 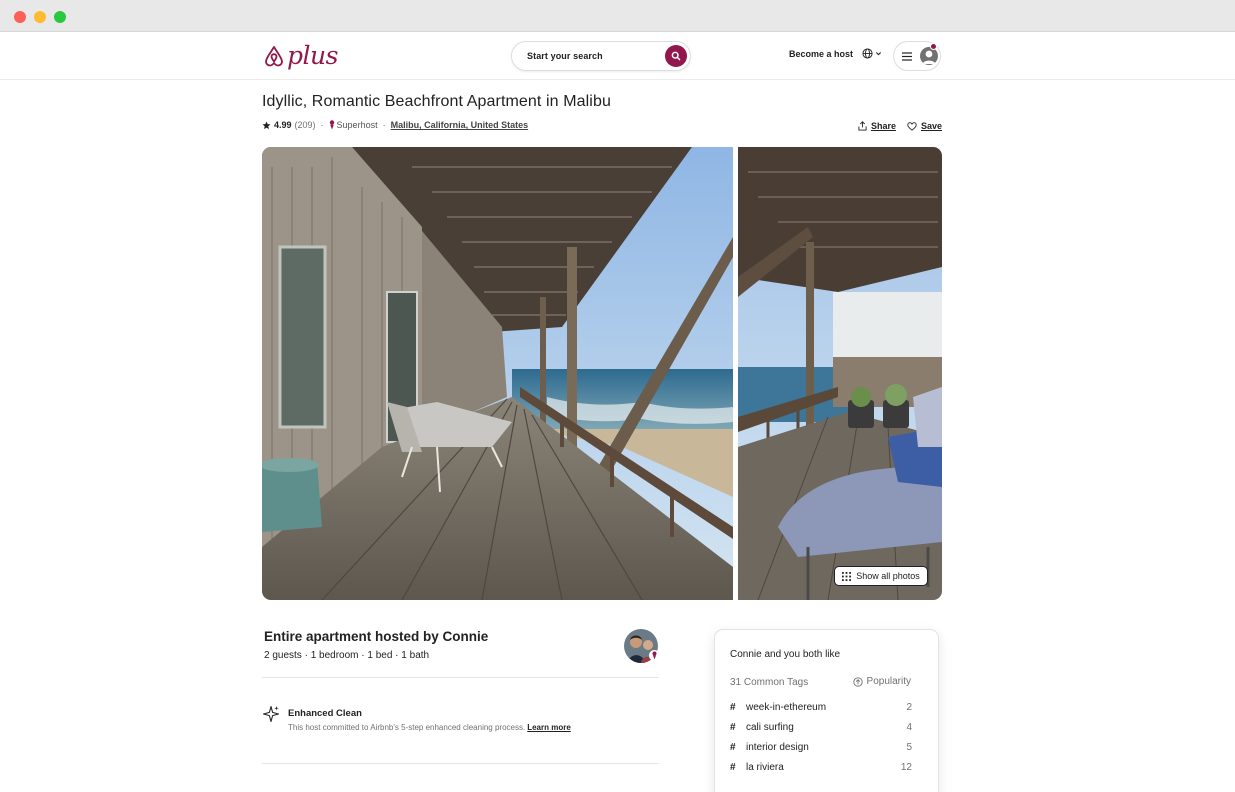 I want to click on top-nav: plus Start your search Become a host, so click(x=617, y=56).